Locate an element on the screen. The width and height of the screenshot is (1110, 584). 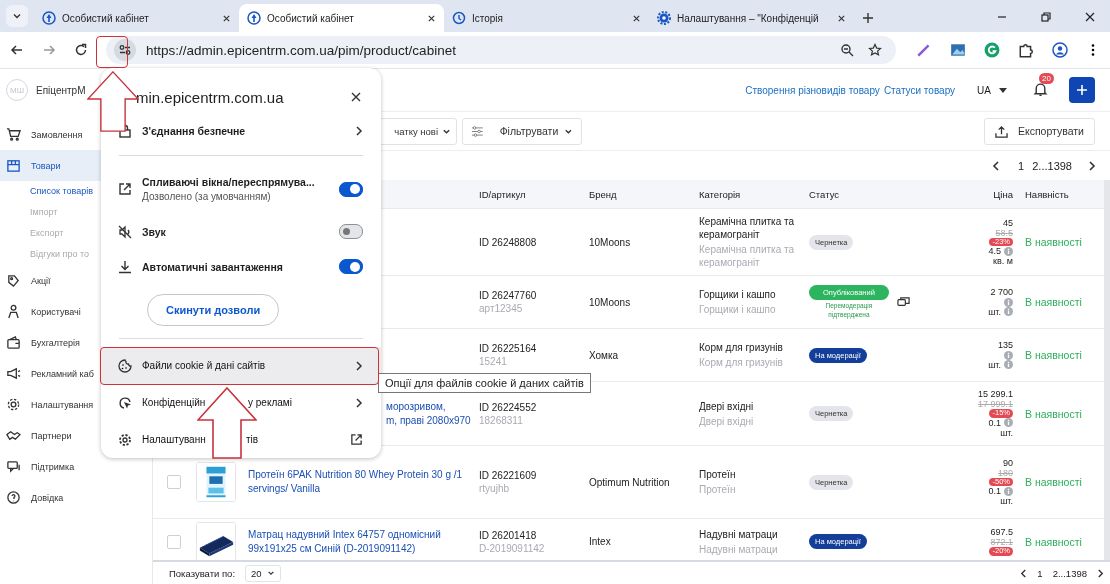
product-id: ID 26221609 is located at coordinates (508, 475).